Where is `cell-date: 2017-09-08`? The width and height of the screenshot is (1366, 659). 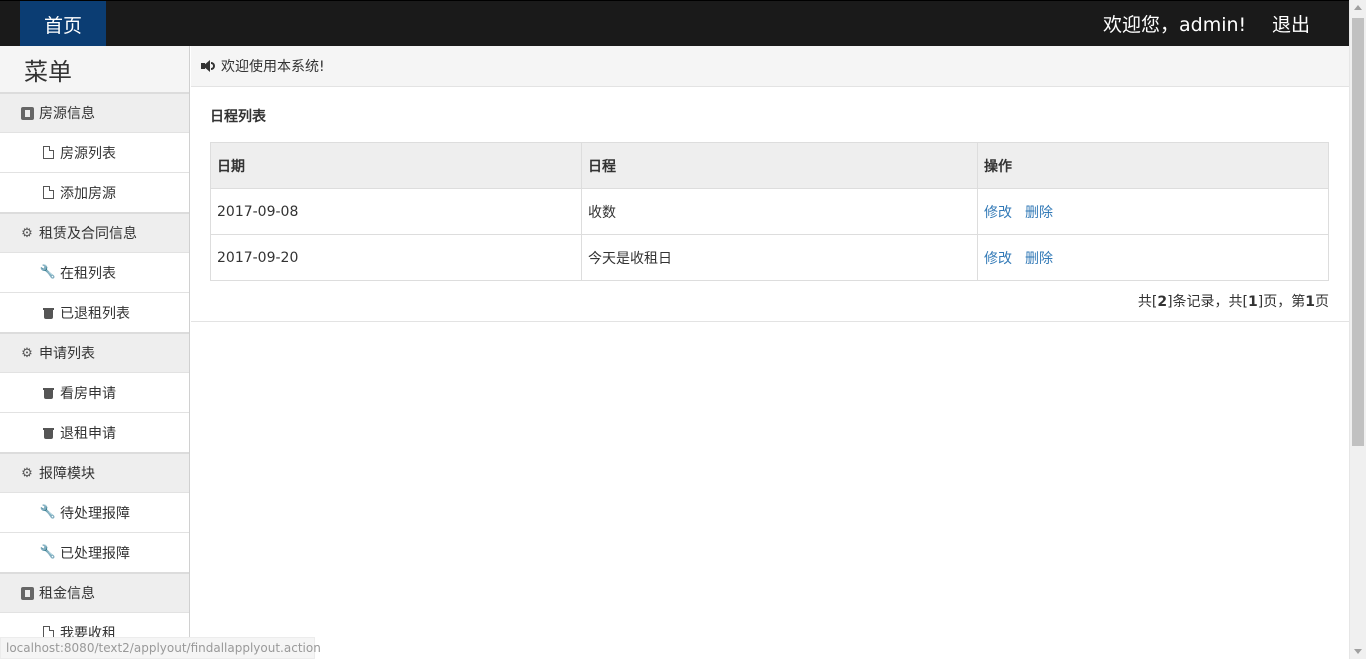
cell-date: 2017-09-08 is located at coordinates (396, 211).